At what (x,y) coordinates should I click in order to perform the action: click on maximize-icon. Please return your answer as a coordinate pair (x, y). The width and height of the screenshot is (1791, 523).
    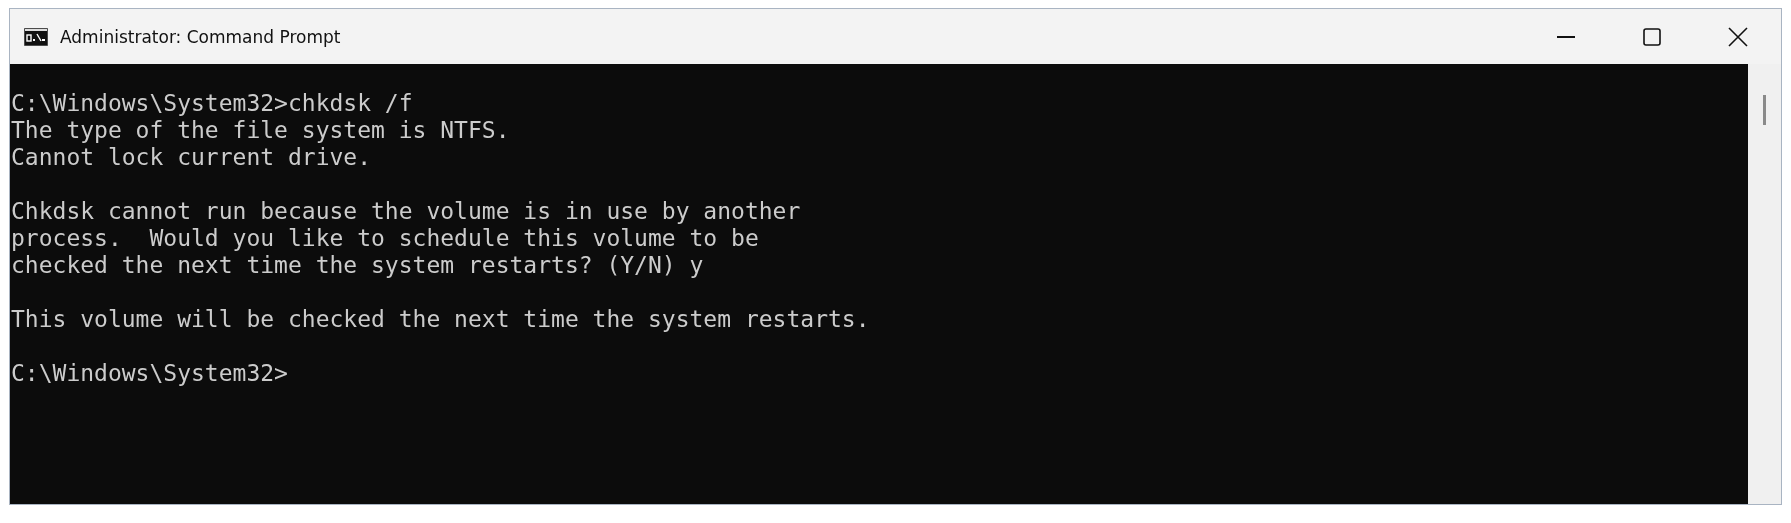
    Looking at the image, I should click on (1652, 36).